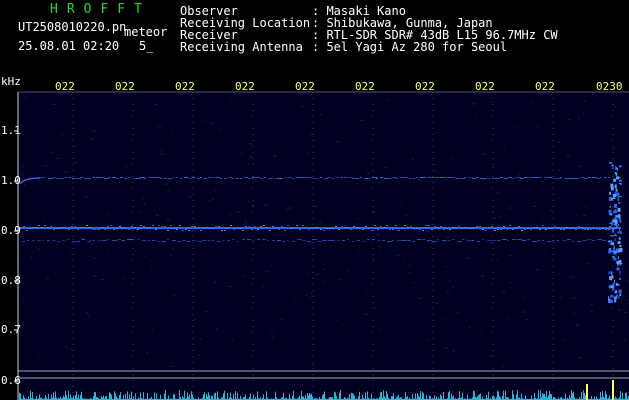  I want to click on noise-peak, so click(613, 390).